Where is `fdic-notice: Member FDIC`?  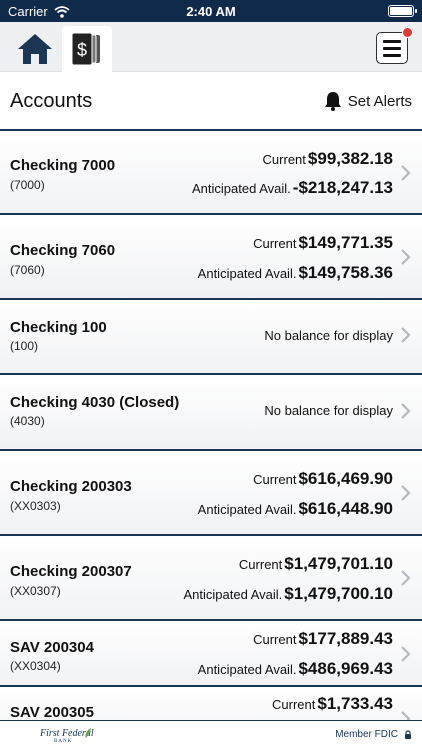 fdic-notice: Member FDIC is located at coordinates (373, 734).